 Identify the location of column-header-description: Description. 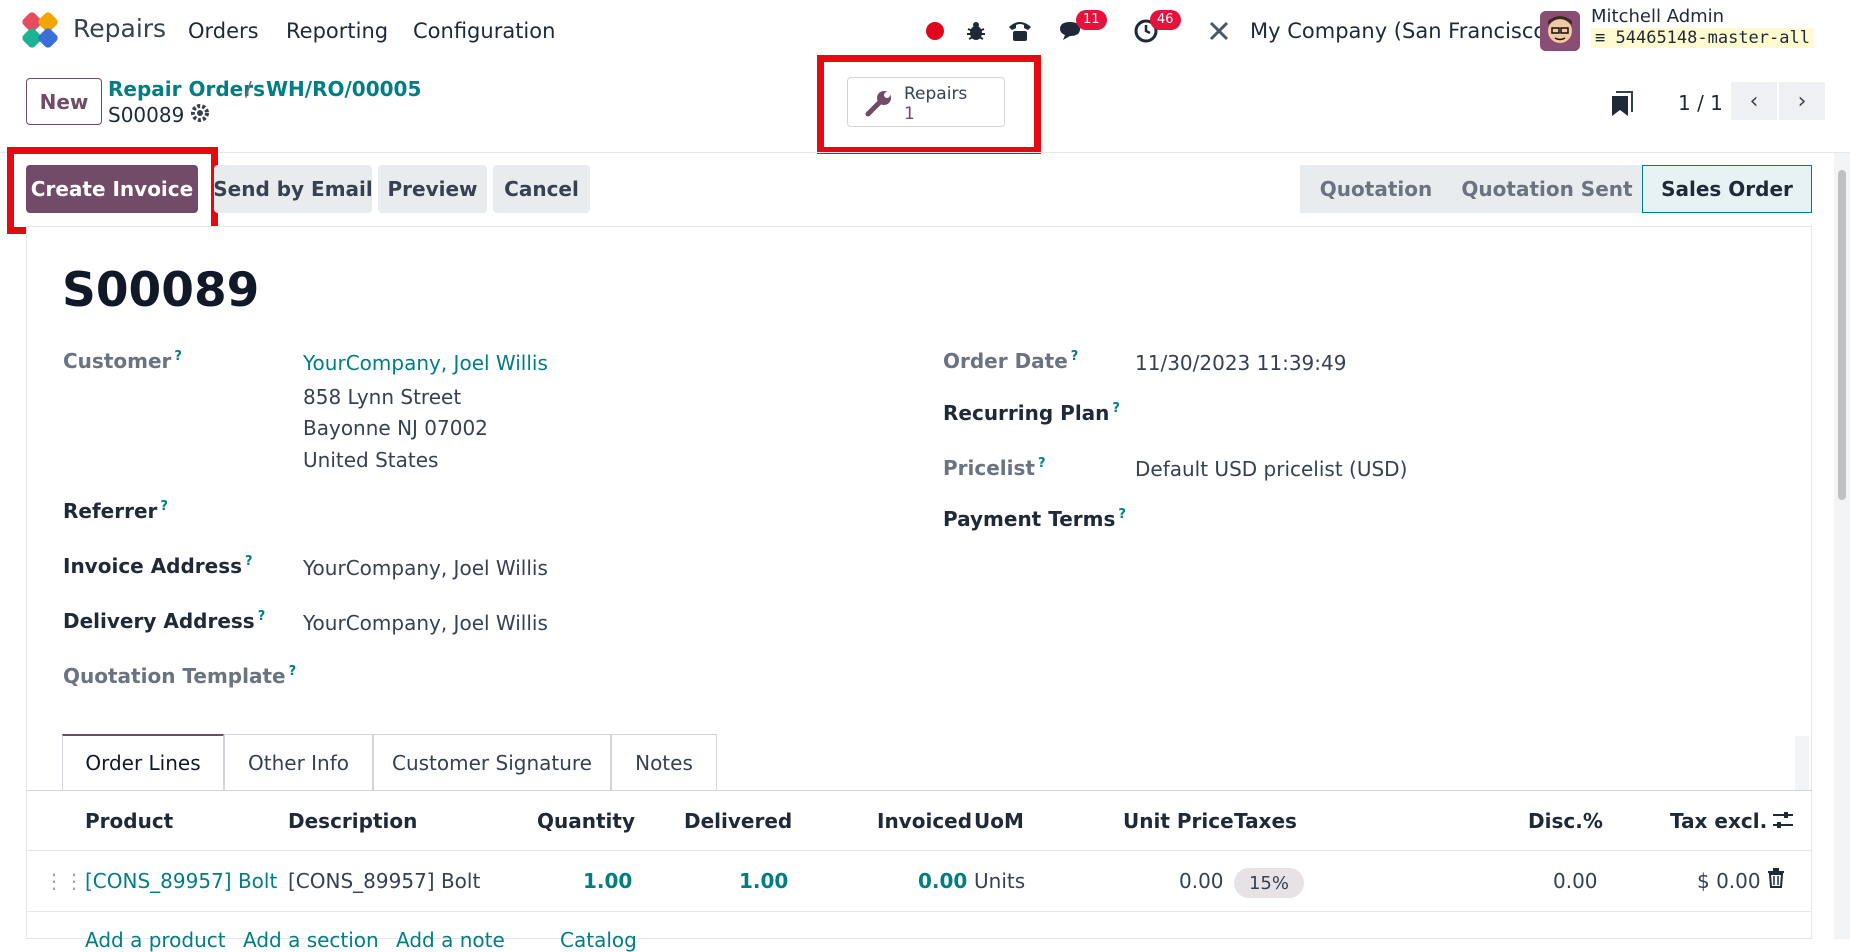
(352, 821).